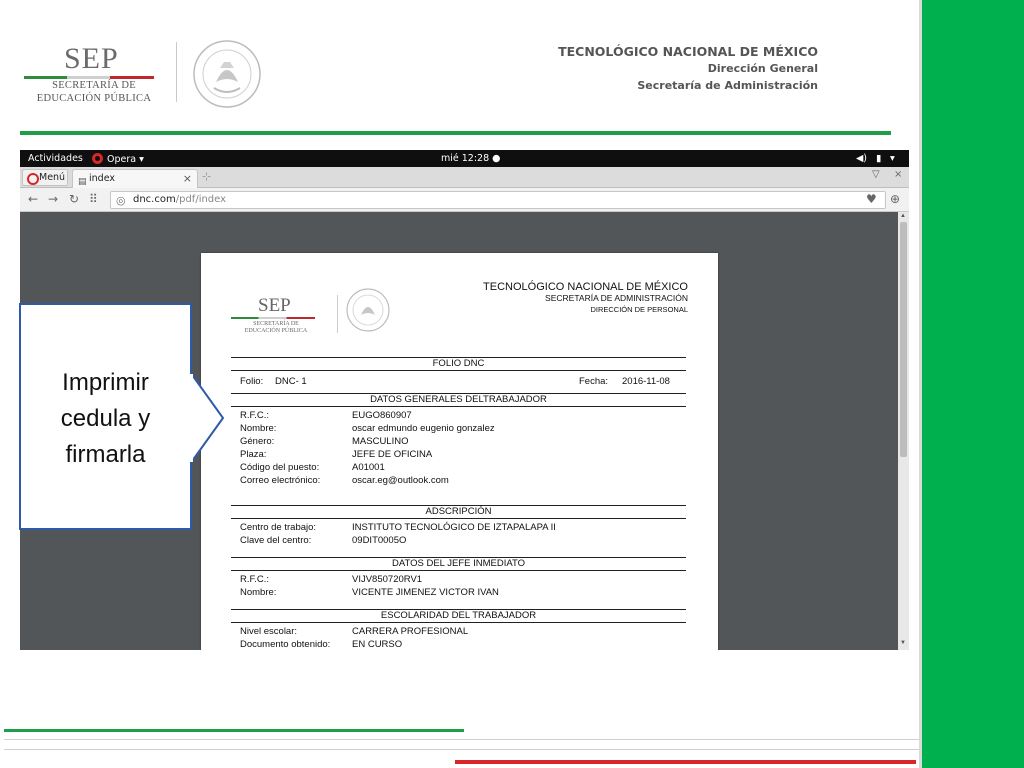  Describe the element at coordinates (458, 512) in the screenshot. I see `adscripcion-section-title: ADSCRIPCIÓN` at that location.